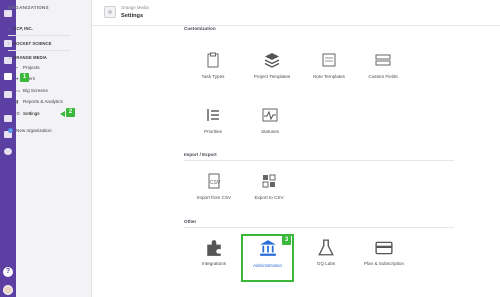  I want to click on step-badge-1: 1, so click(24, 77).